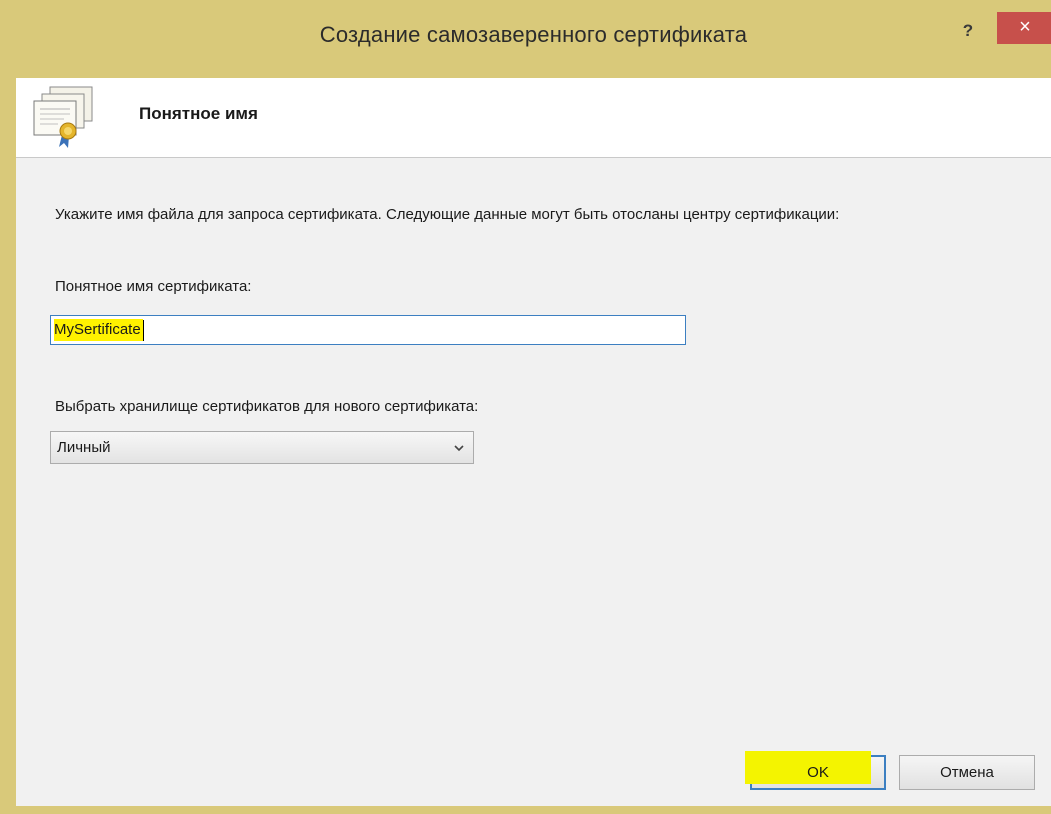 The image size is (1051, 814). I want to click on friendly-name-input: MySertificate, so click(368, 330).